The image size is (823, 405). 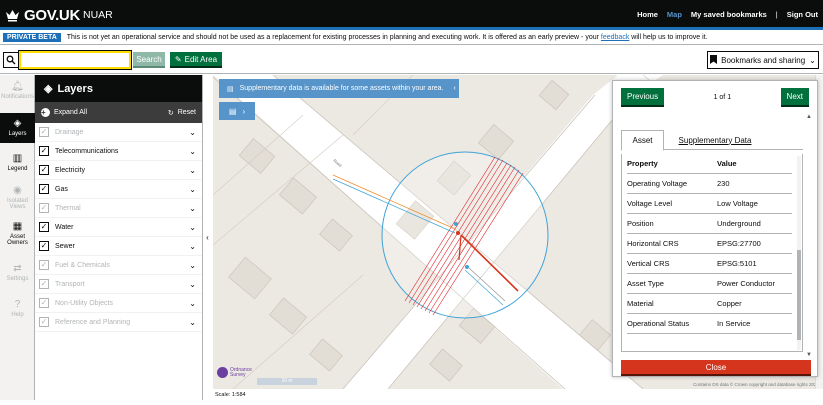 What do you see at coordinates (11, 60) in the screenshot?
I see `search-icon` at bounding box center [11, 60].